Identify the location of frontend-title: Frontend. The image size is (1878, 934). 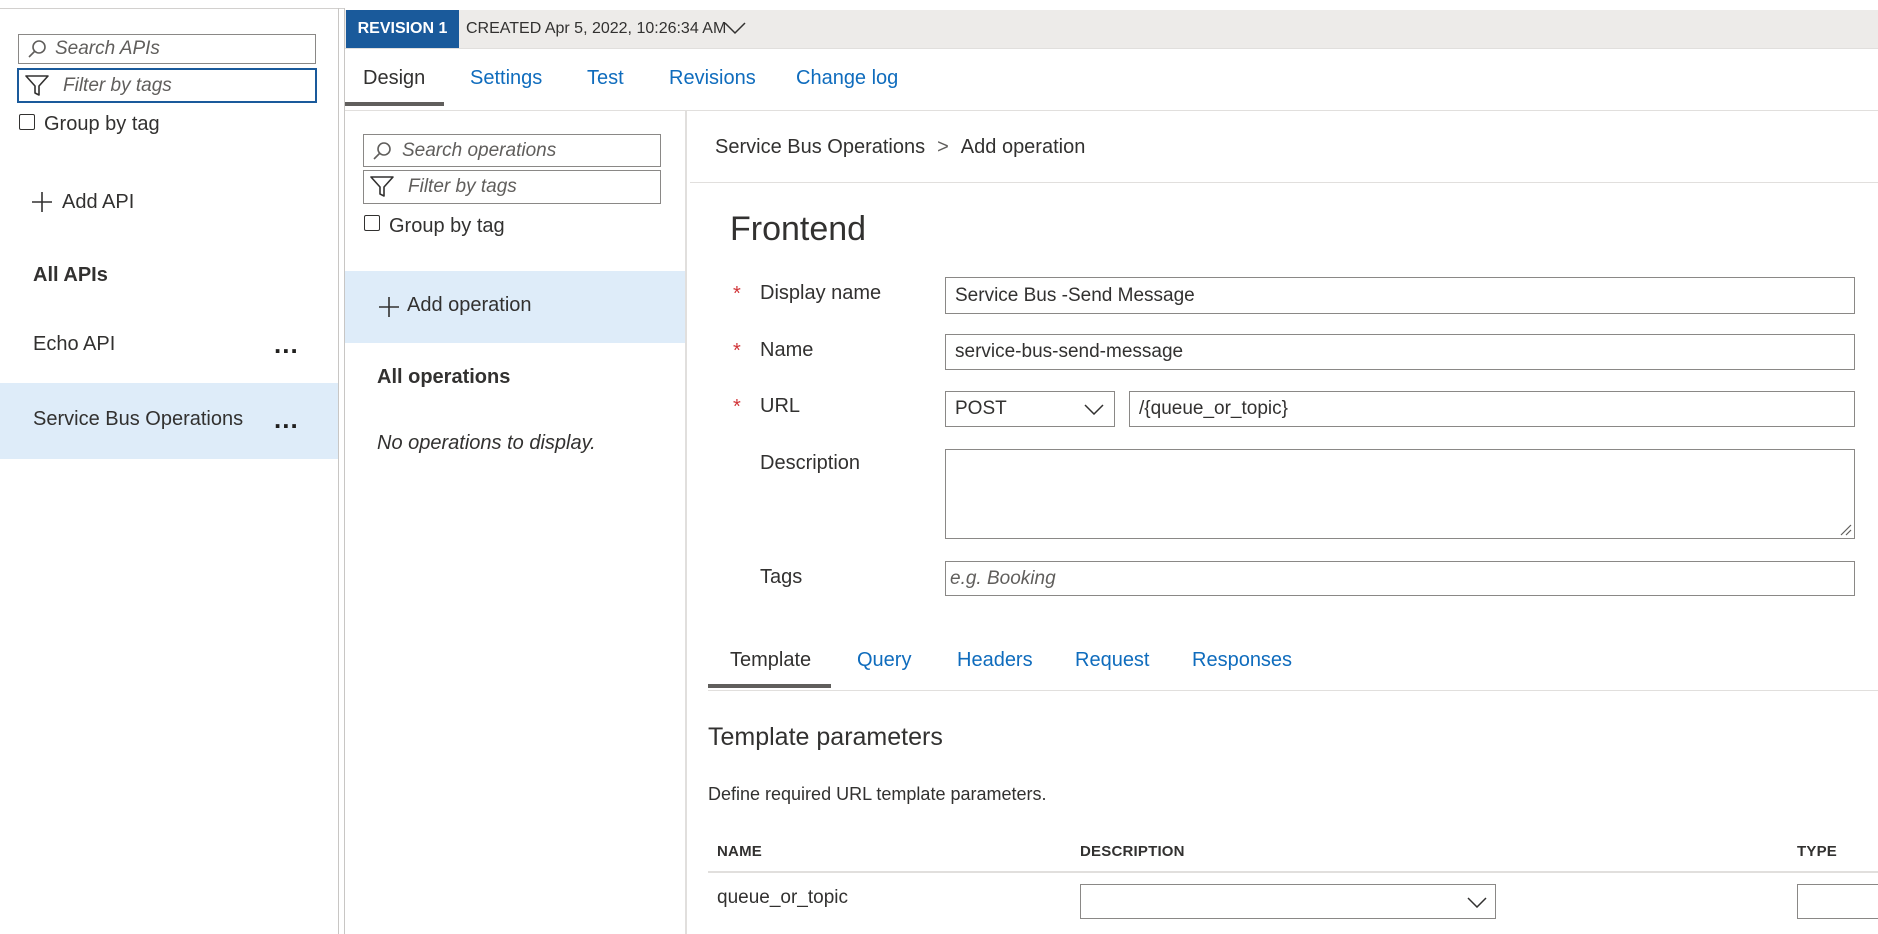
(798, 229).